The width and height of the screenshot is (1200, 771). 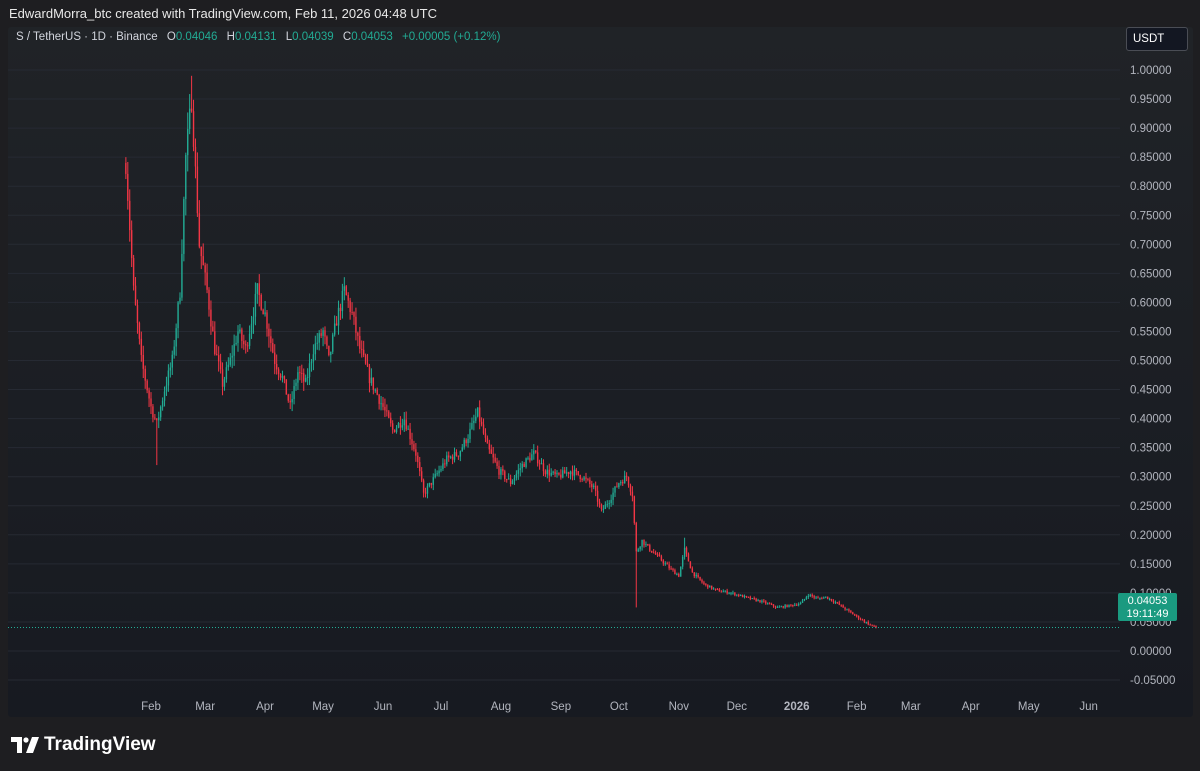 What do you see at coordinates (83, 745) in the screenshot?
I see `tradingview-logo: TradingView` at bounding box center [83, 745].